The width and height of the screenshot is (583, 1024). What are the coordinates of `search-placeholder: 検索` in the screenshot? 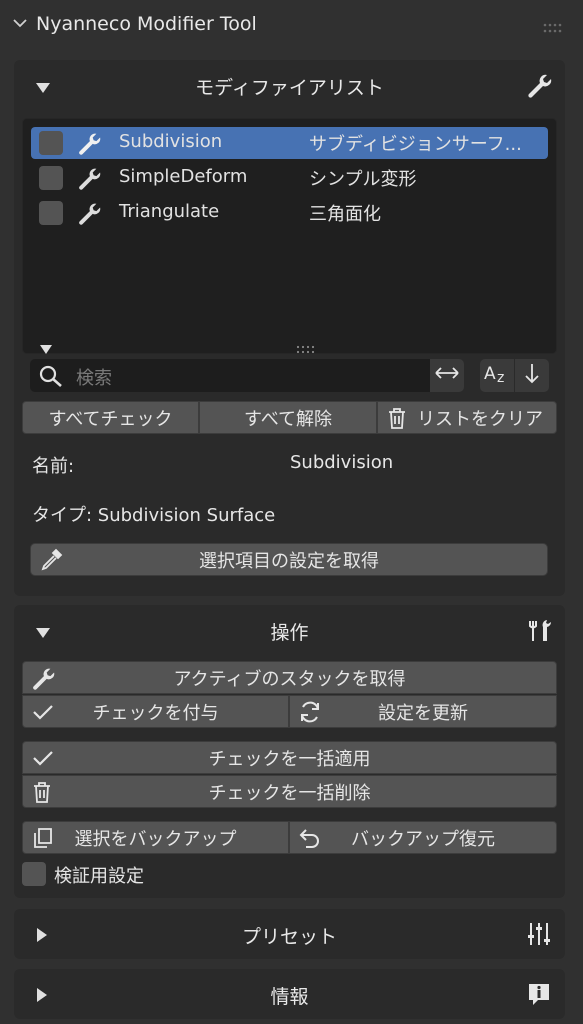 It's located at (94, 378).